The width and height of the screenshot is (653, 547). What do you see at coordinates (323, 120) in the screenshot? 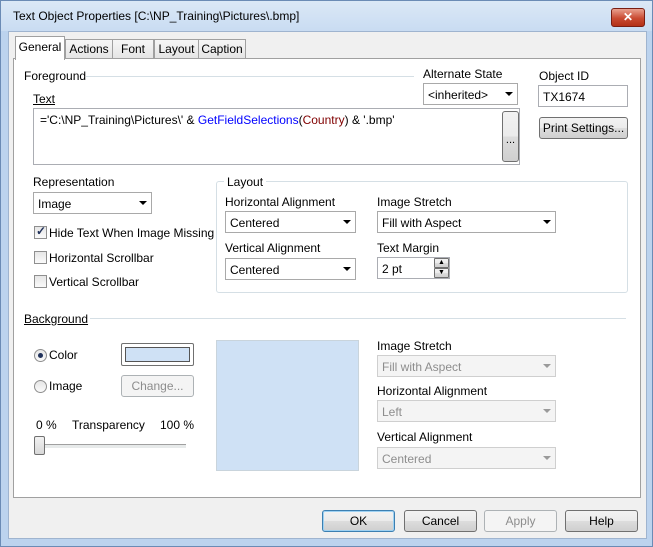
I see `expression-field: Country` at bounding box center [323, 120].